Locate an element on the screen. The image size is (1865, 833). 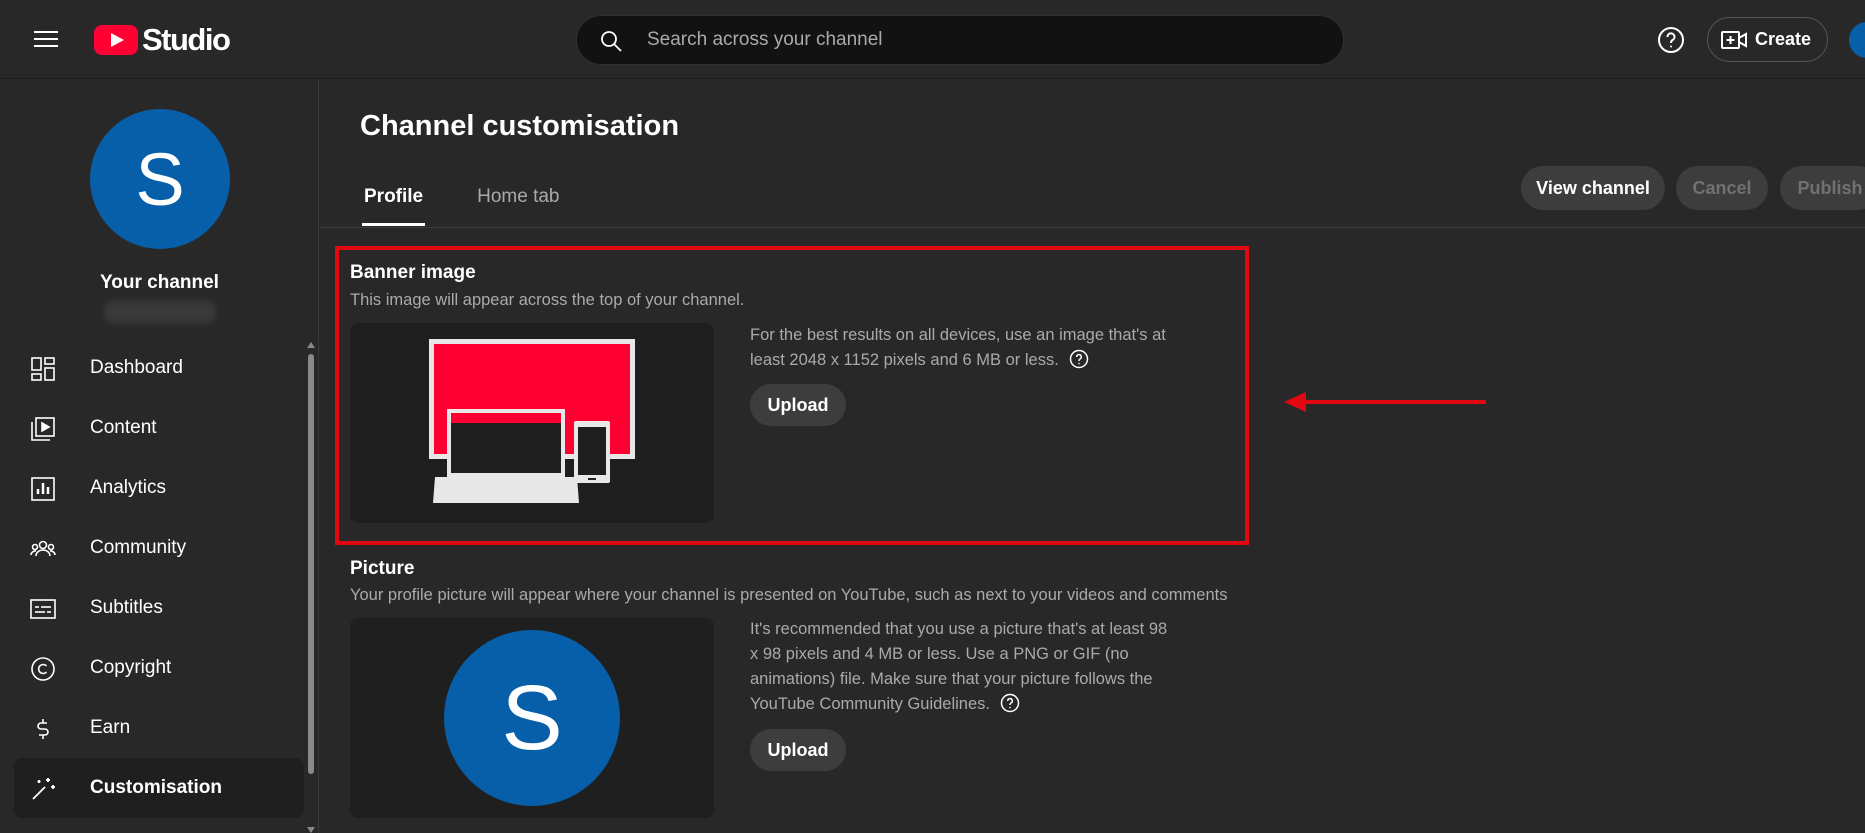
community-icon is located at coordinates (43, 548).